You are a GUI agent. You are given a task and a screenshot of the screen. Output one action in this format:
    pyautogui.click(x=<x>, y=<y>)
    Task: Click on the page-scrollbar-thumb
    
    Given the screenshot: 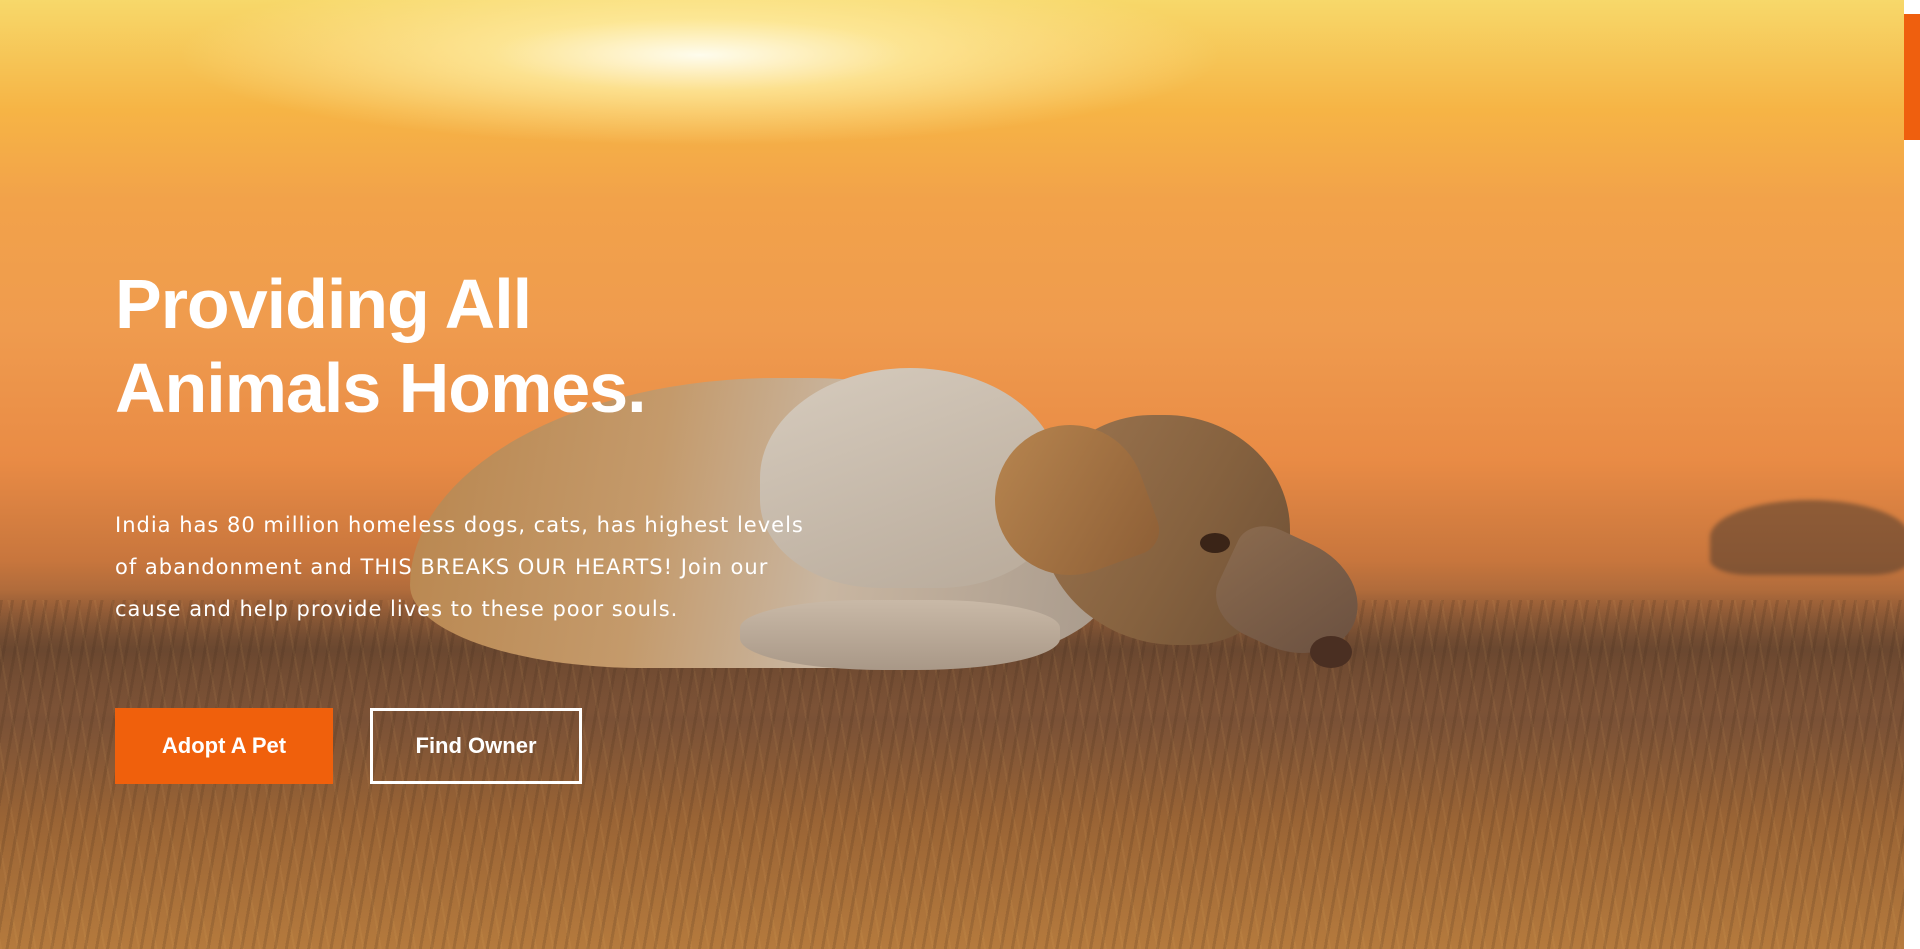 What is the action you would take?
    pyautogui.click(x=1912, y=77)
    